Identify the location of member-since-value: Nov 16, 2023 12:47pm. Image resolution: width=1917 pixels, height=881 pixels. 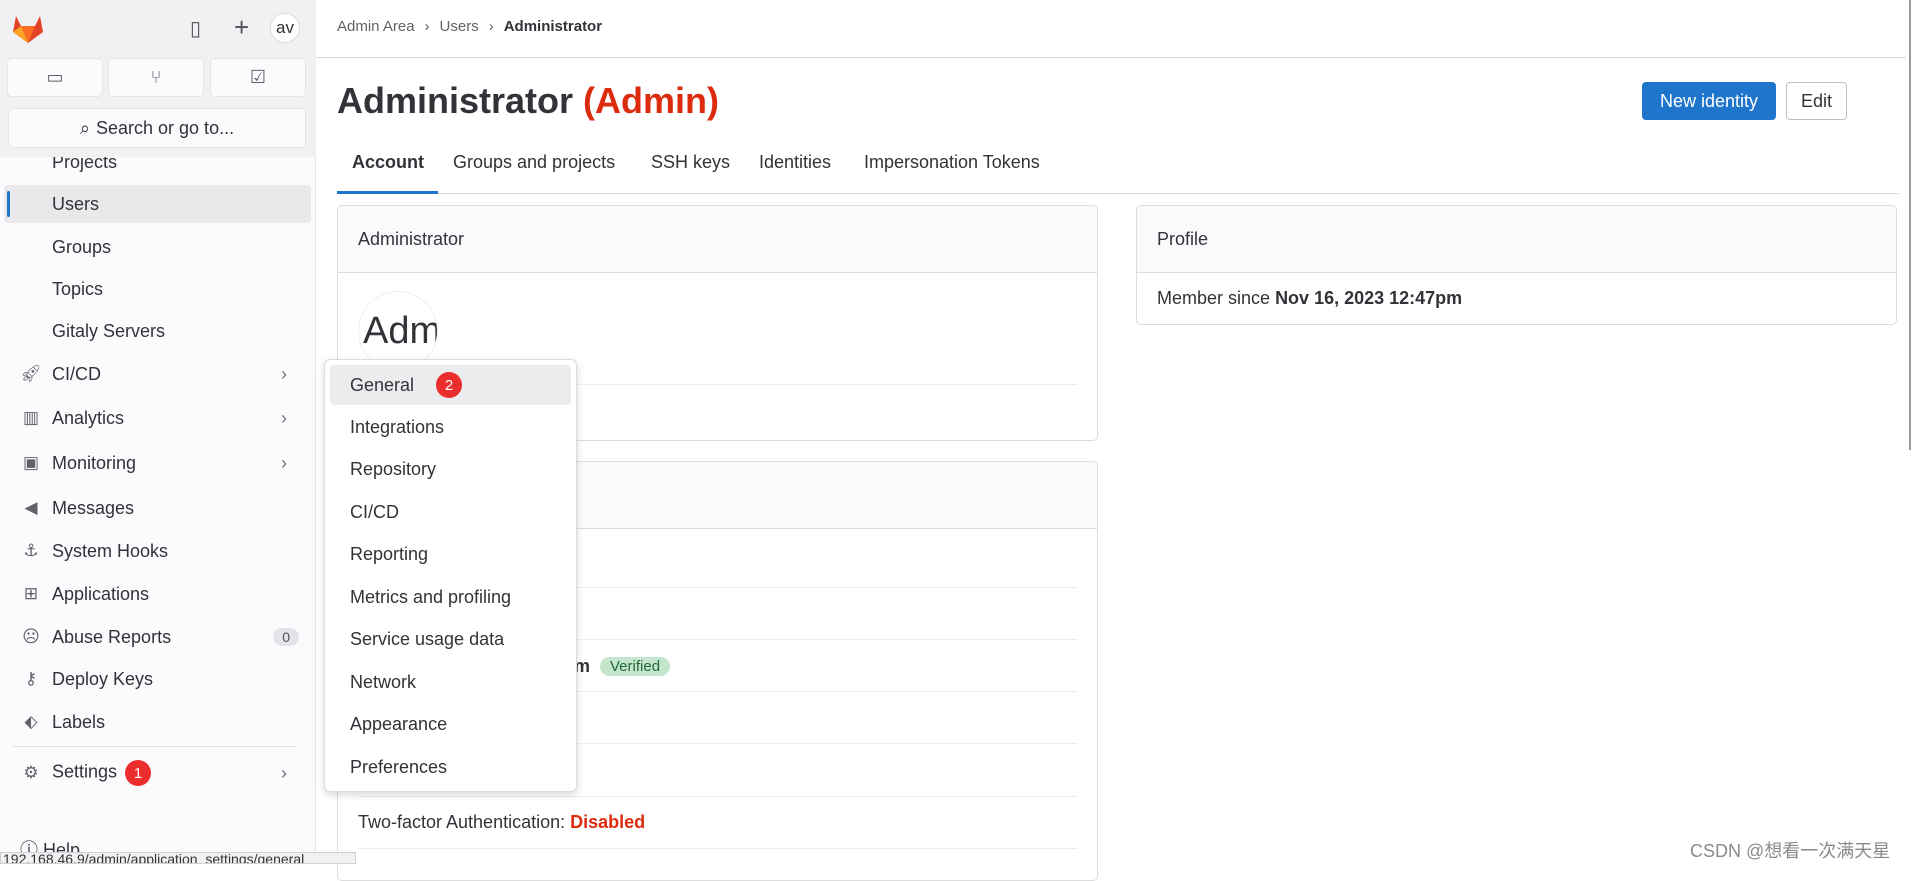
(1369, 298).